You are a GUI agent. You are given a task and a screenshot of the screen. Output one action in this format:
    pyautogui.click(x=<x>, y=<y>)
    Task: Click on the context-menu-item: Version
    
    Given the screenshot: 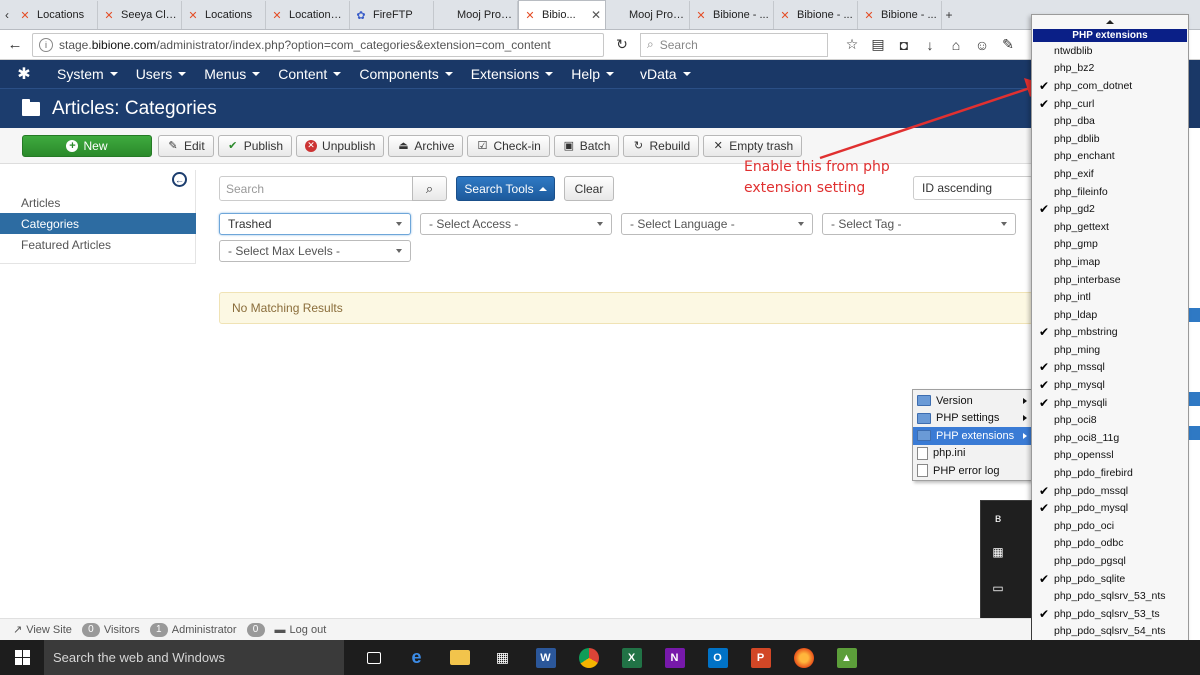 What is the action you would take?
    pyautogui.click(x=972, y=401)
    